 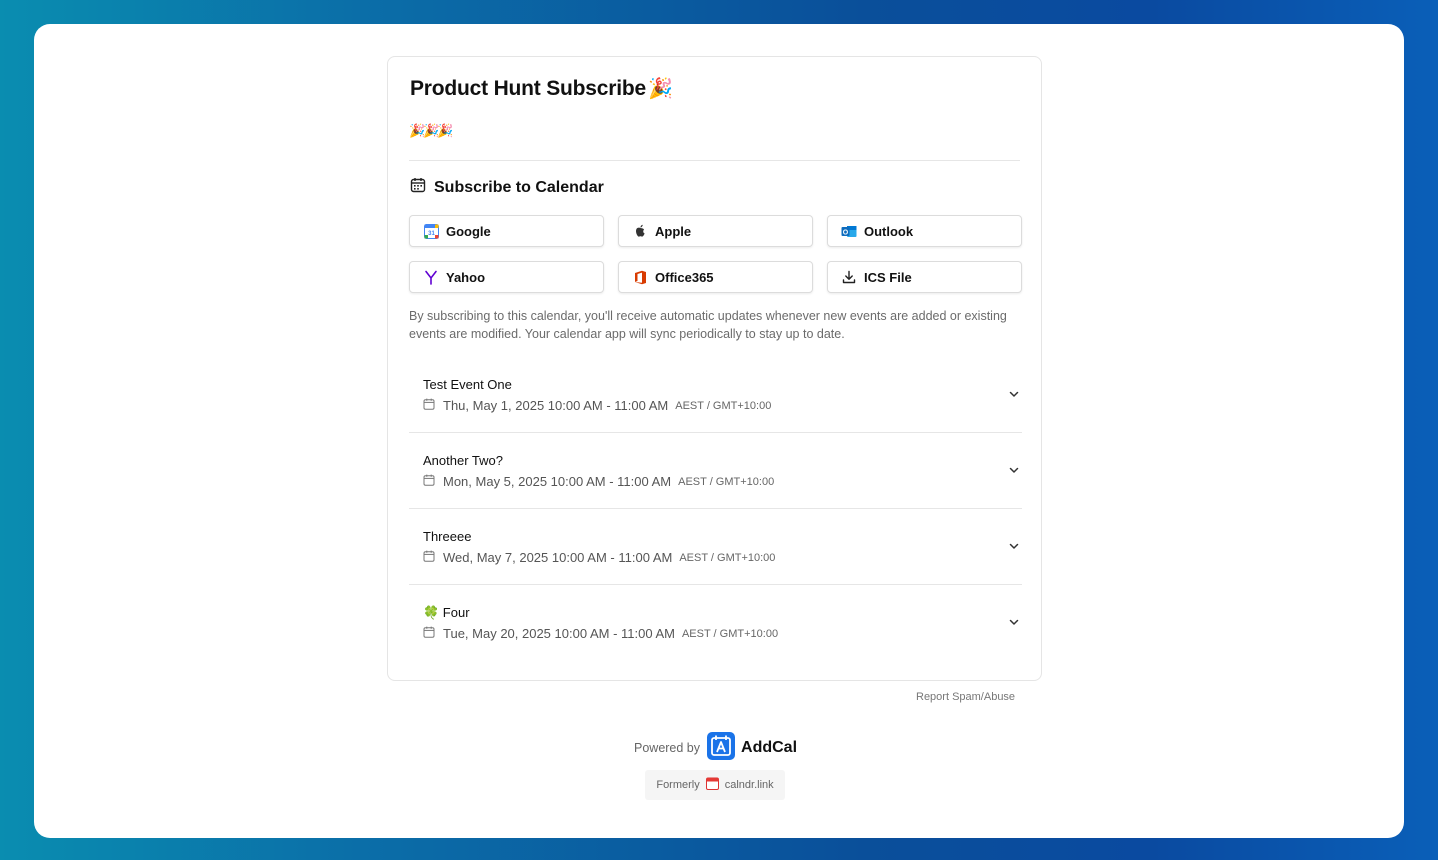 What do you see at coordinates (924, 277) in the screenshot?
I see `ics-file-button: ICS File` at bounding box center [924, 277].